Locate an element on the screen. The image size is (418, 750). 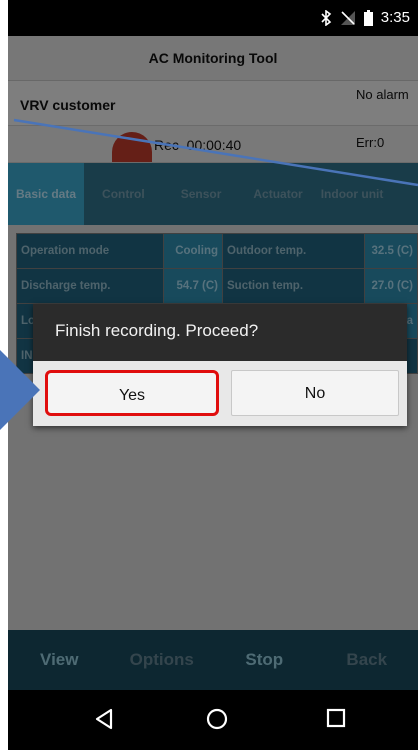
annotation-line is located at coordinates (215, 152).